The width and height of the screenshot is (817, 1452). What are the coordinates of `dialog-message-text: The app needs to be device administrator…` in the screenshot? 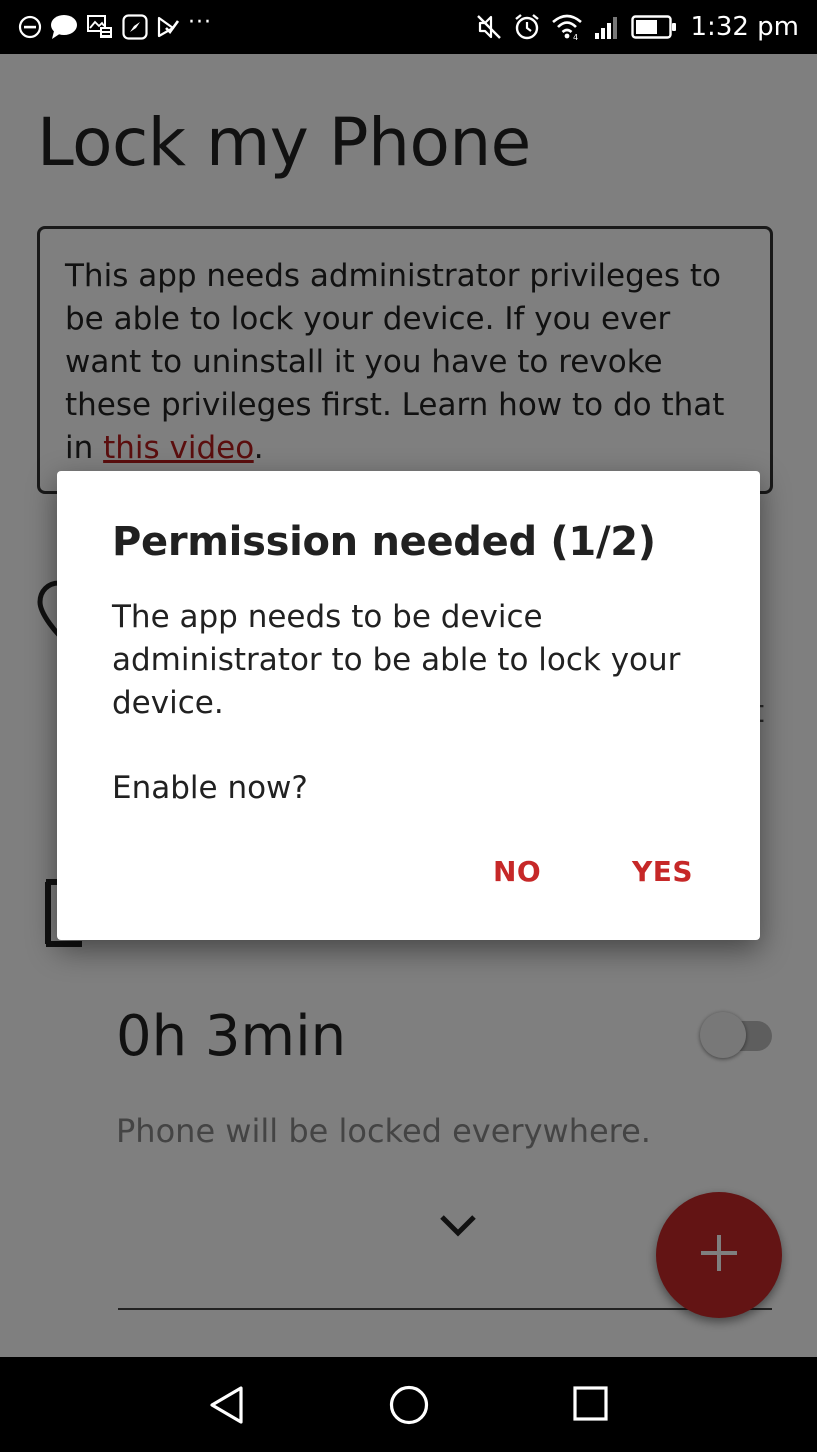 It's located at (396, 660).